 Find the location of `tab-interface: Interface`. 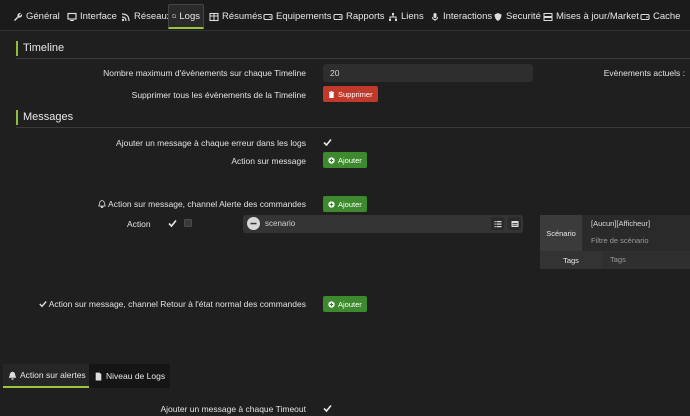

tab-interface: Interface is located at coordinates (92, 16).